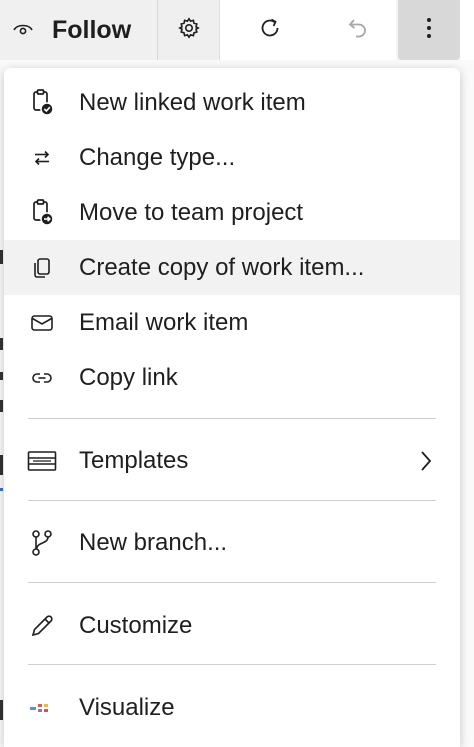 The width and height of the screenshot is (474, 747). I want to click on pencil-icon, so click(42, 626).